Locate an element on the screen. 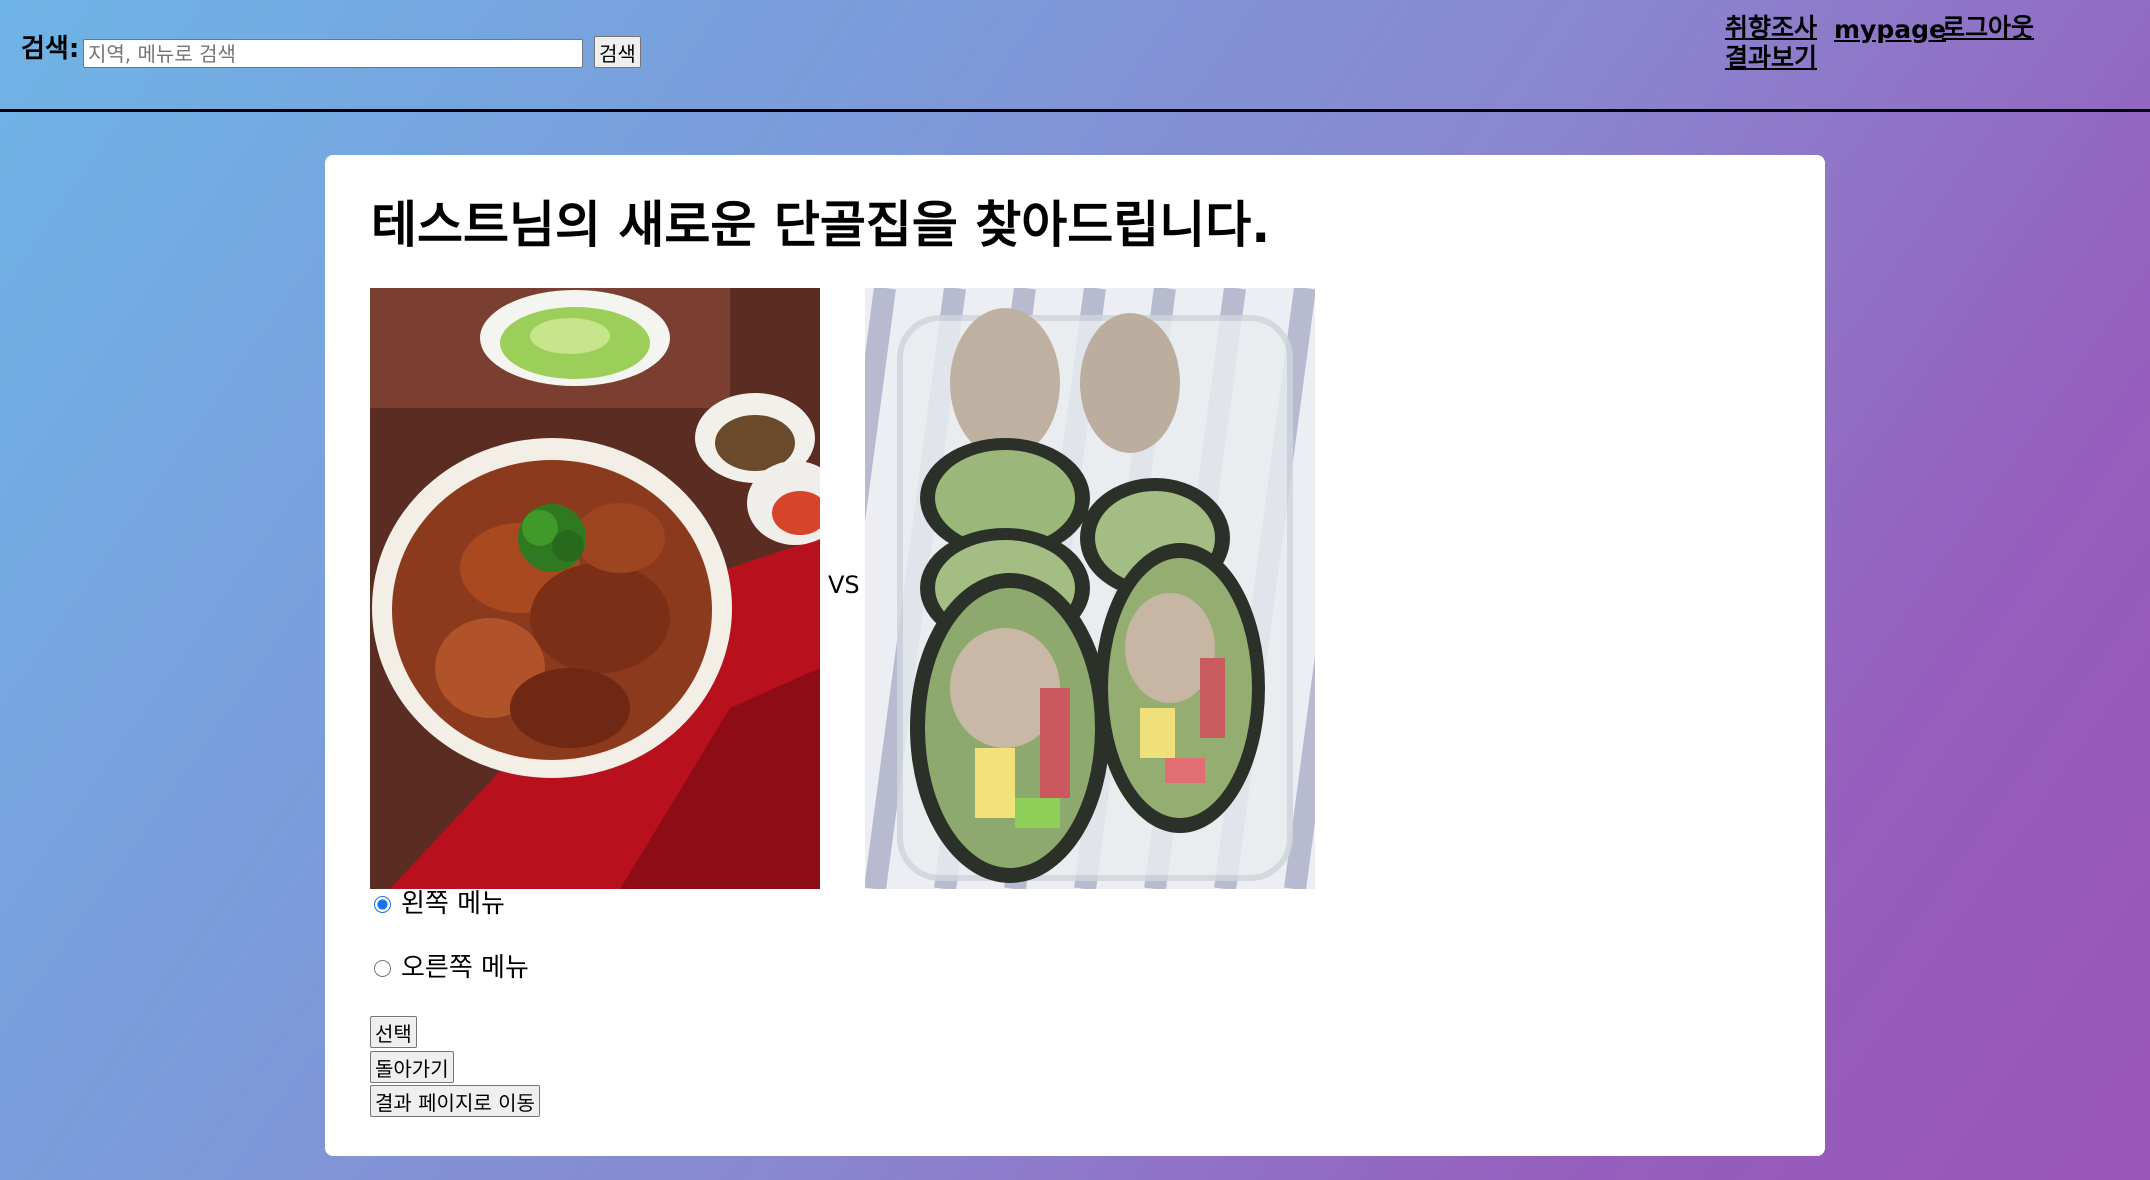  back-button: 돌아가기 is located at coordinates (412, 1067).